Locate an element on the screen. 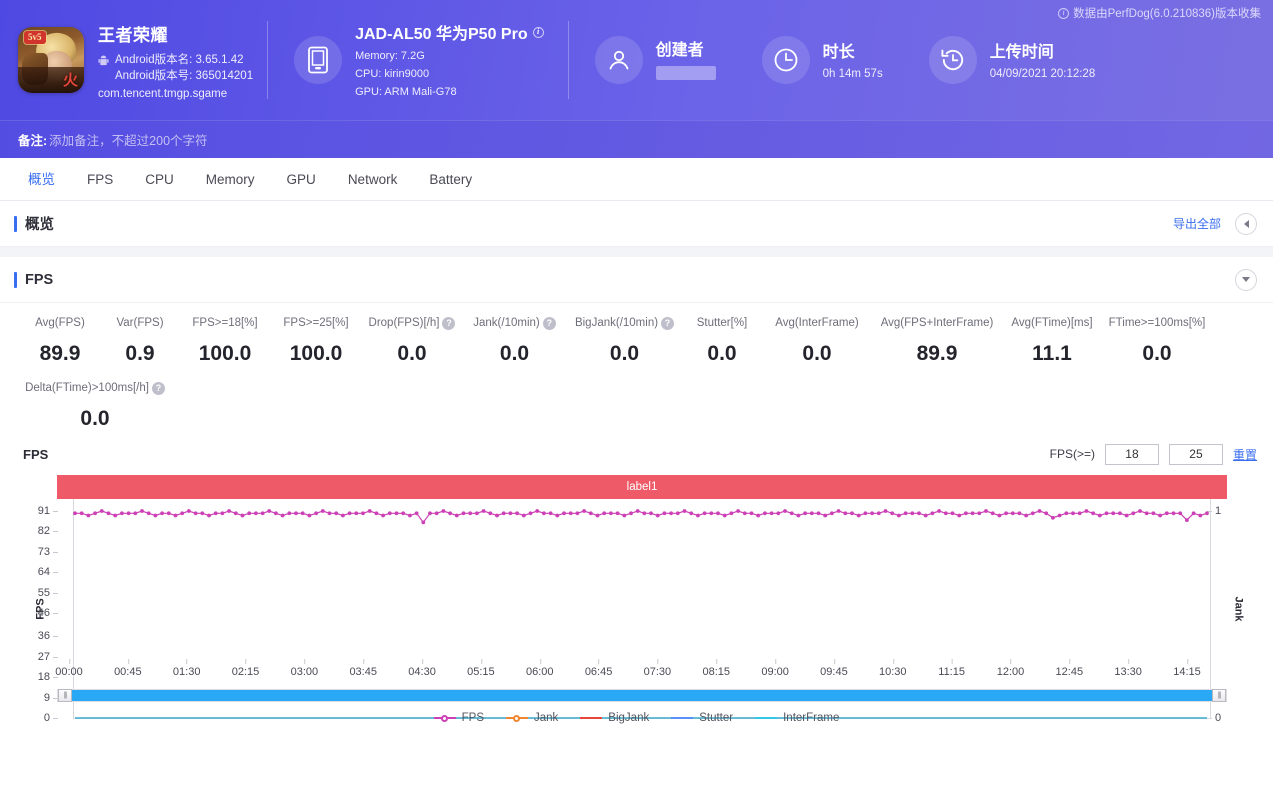 This screenshot has height=811, width=1273. tab-overview: 概览 is located at coordinates (41, 179).